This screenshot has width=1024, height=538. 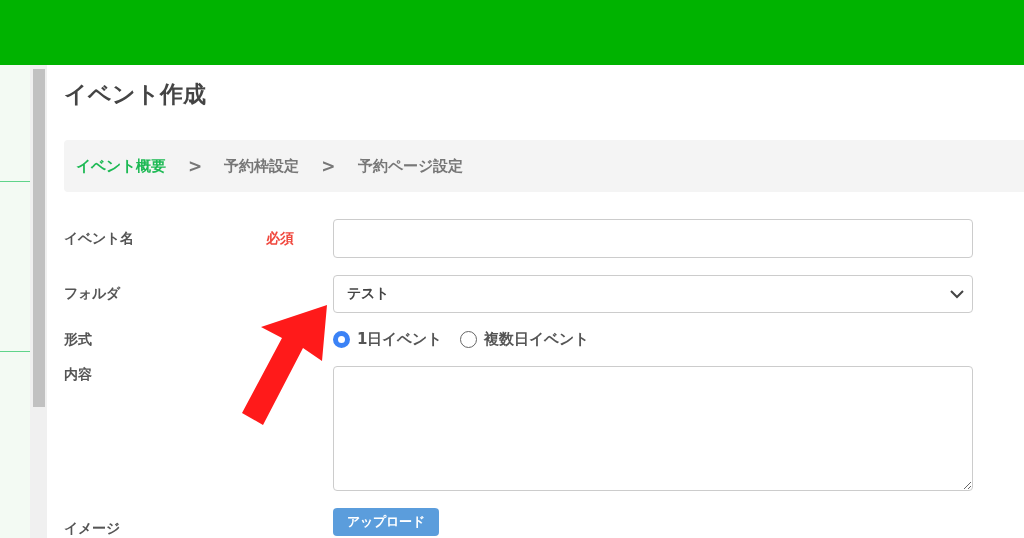 What do you see at coordinates (653, 238) in the screenshot?
I see `input-field` at bounding box center [653, 238].